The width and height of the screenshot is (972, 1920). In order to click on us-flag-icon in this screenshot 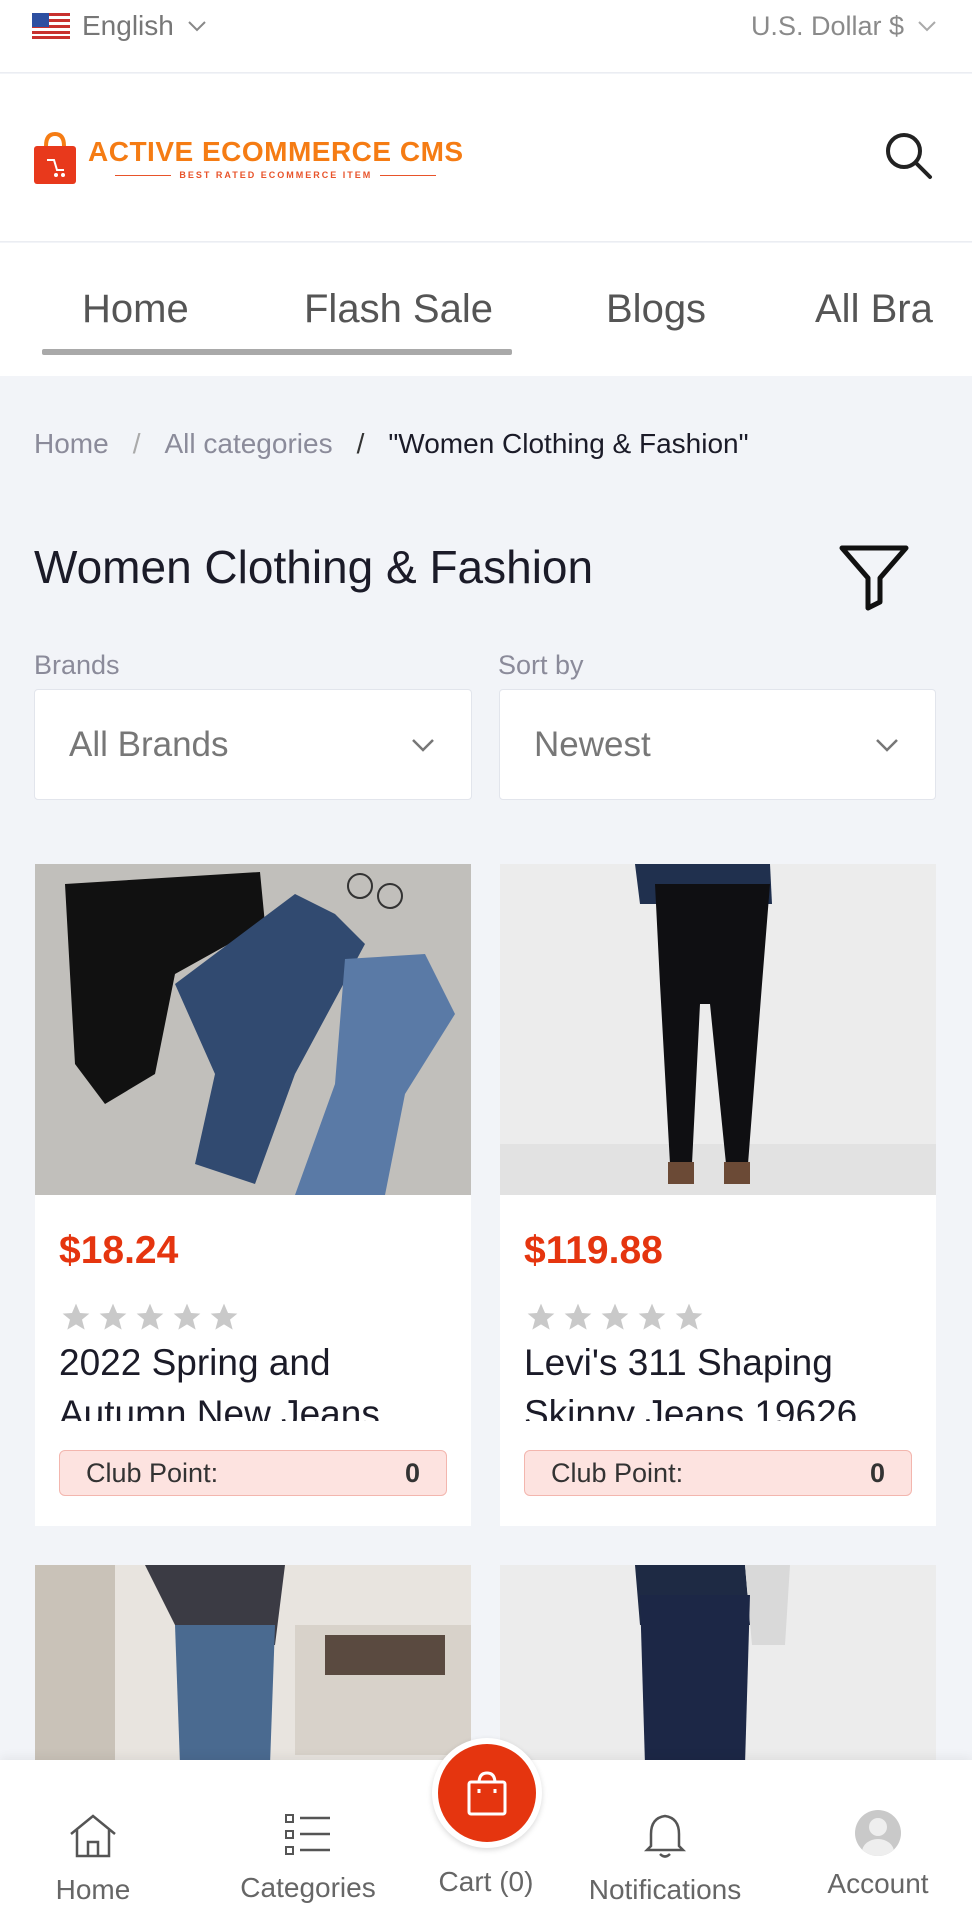, I will do `click(51, 26)`.